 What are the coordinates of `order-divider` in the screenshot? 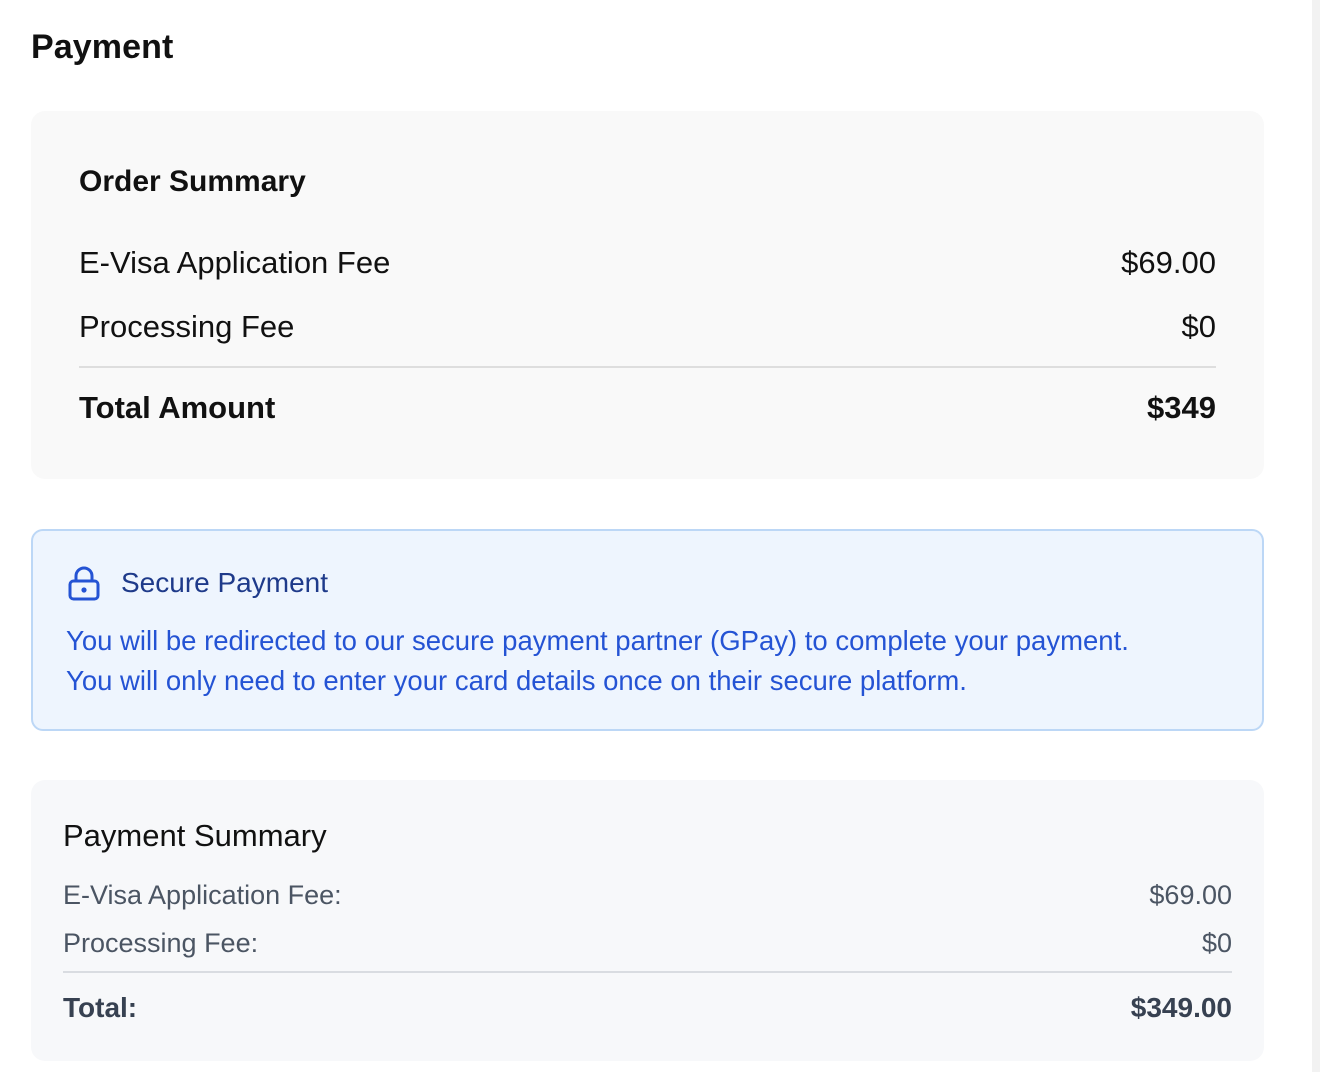 It's located at (647, 367).